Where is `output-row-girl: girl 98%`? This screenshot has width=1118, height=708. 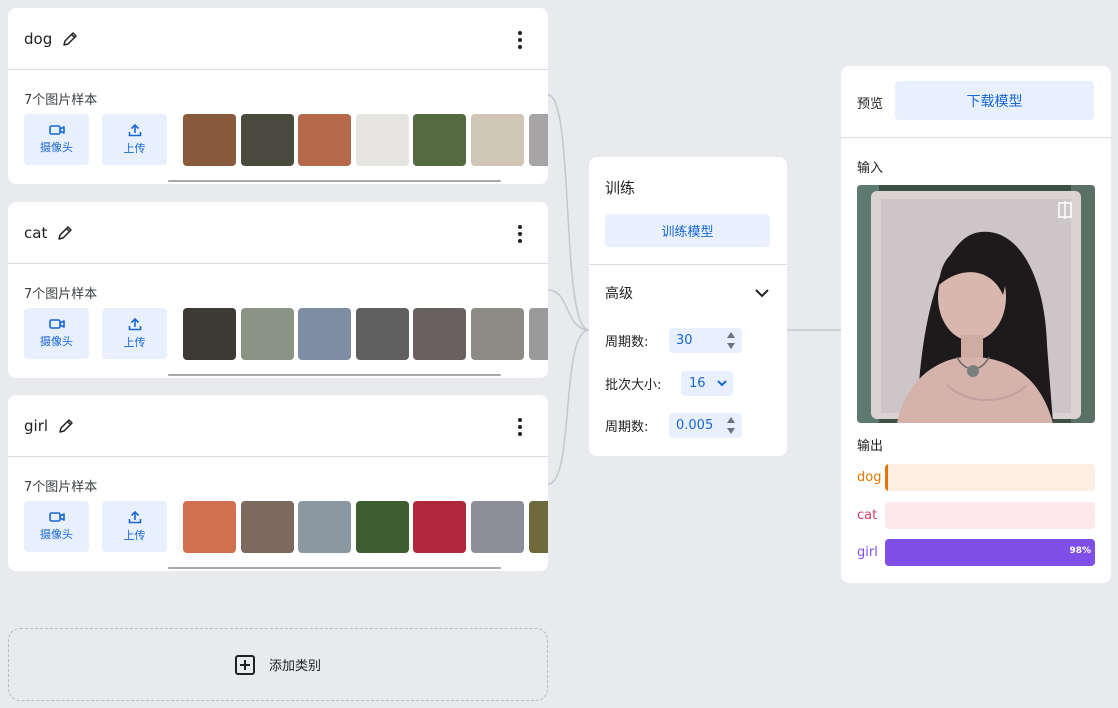 output-row-girl: girl 98% is located at coordinates (976, 552).